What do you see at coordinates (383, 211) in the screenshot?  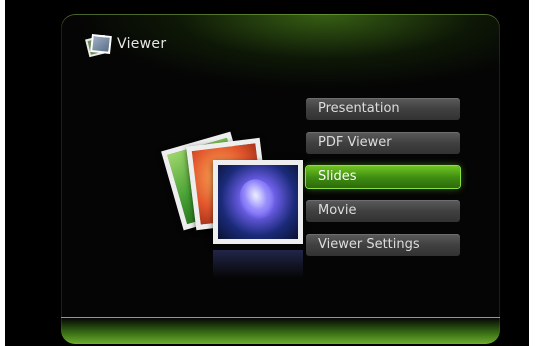 I see `menu-item-movie: Movie` at bounding box center [383, 211].